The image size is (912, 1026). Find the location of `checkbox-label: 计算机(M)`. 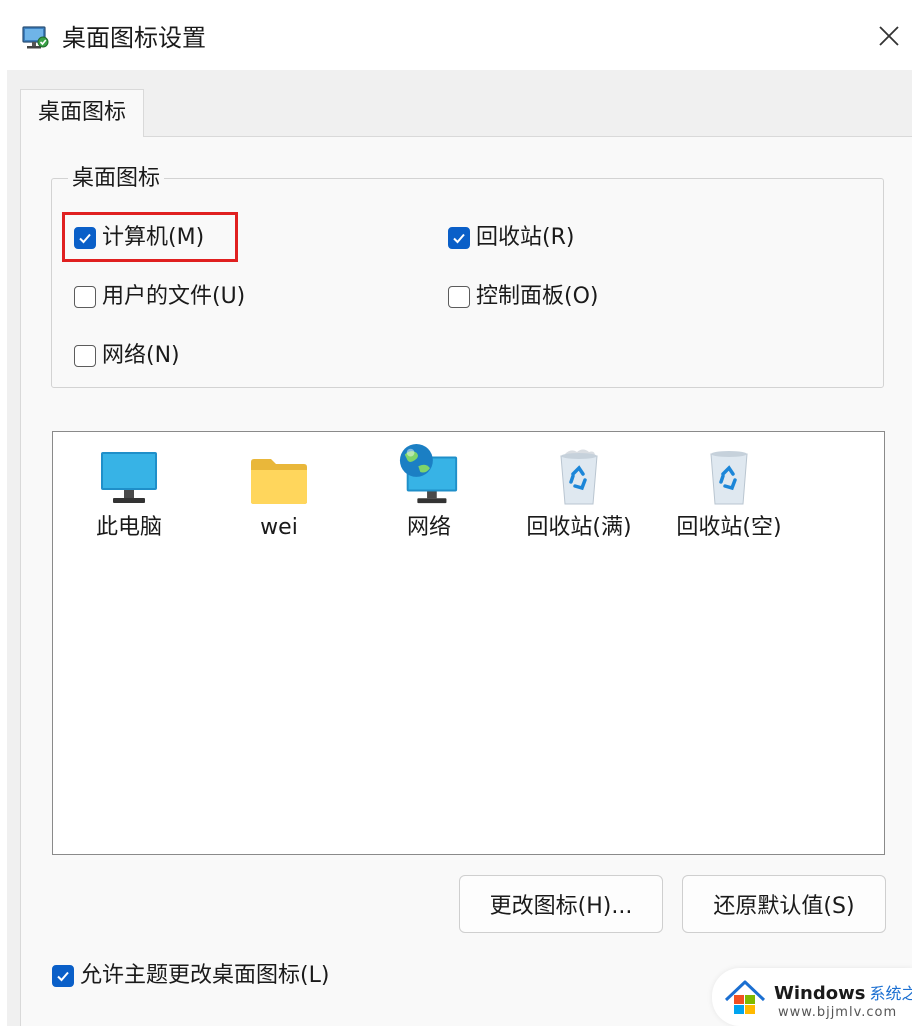

checkbox-label: 计算机(M) is located at coordinates (153, 237).